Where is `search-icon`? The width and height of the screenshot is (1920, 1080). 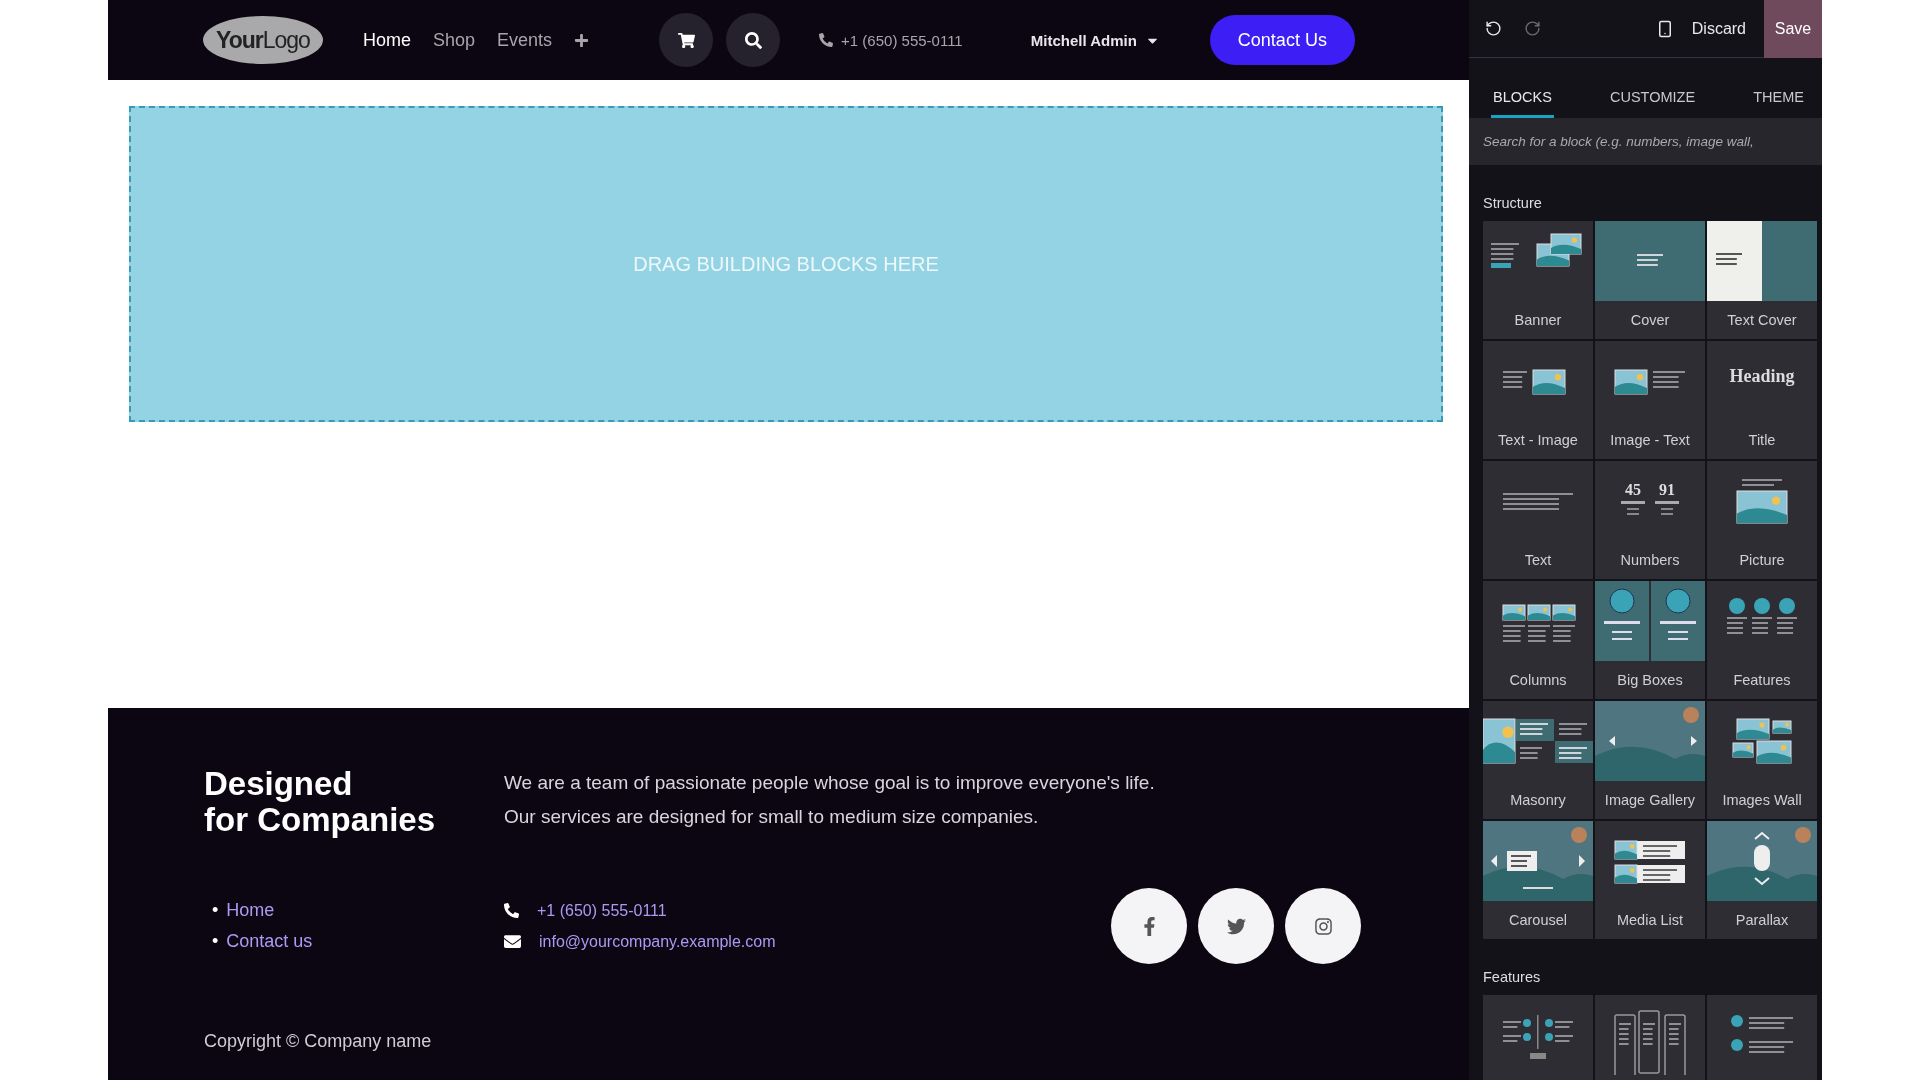
search-icon is located at coordinates (753, 40).